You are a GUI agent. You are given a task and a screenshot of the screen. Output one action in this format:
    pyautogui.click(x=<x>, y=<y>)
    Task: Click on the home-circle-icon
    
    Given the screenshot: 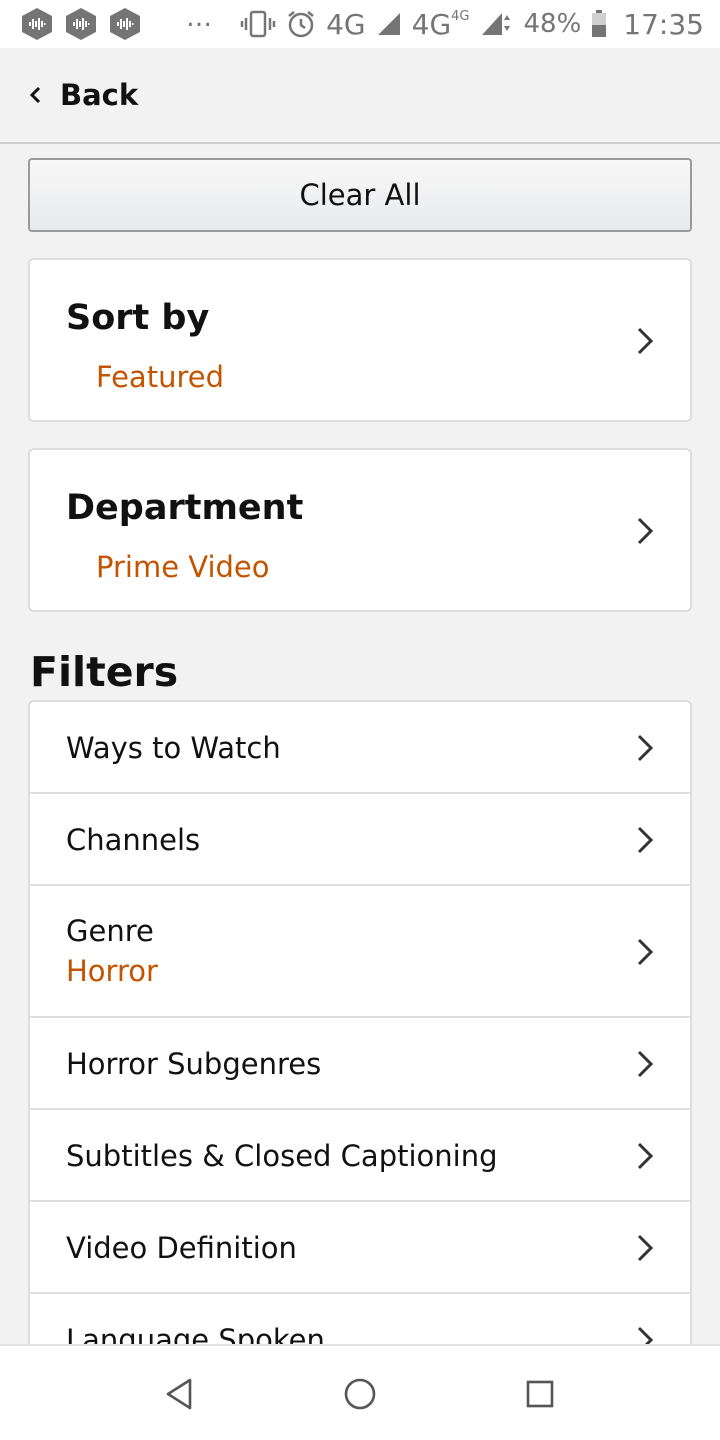 What is the action you would take?
    pyautogui.click(x=360, y=1394)
    